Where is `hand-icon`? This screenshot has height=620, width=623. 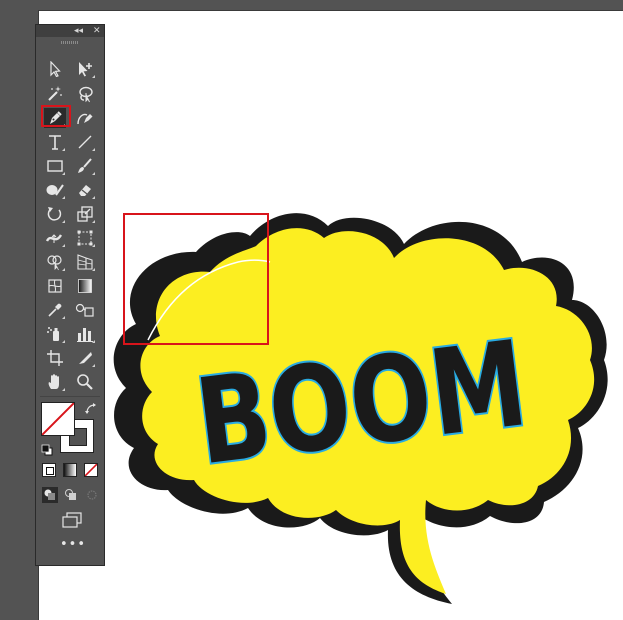 hand-icon is located at coordinates (55, 382).